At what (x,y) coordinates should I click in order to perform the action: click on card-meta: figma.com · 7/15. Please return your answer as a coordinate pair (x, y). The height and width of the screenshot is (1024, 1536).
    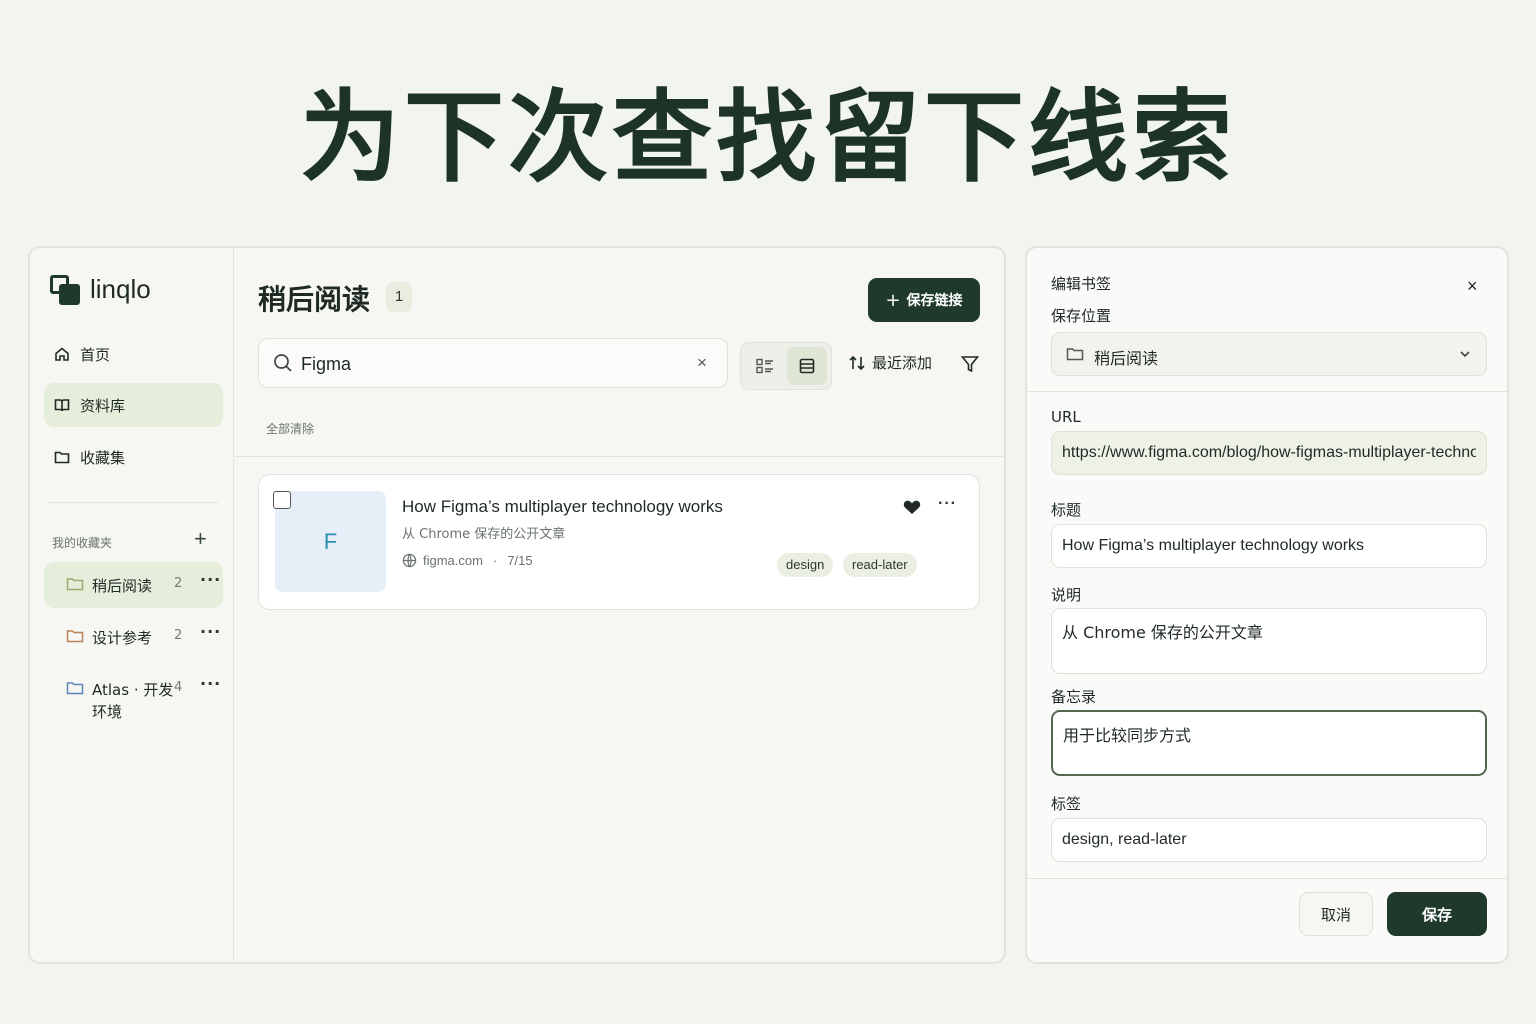
    Looking at the image, I should click on (467, 560).